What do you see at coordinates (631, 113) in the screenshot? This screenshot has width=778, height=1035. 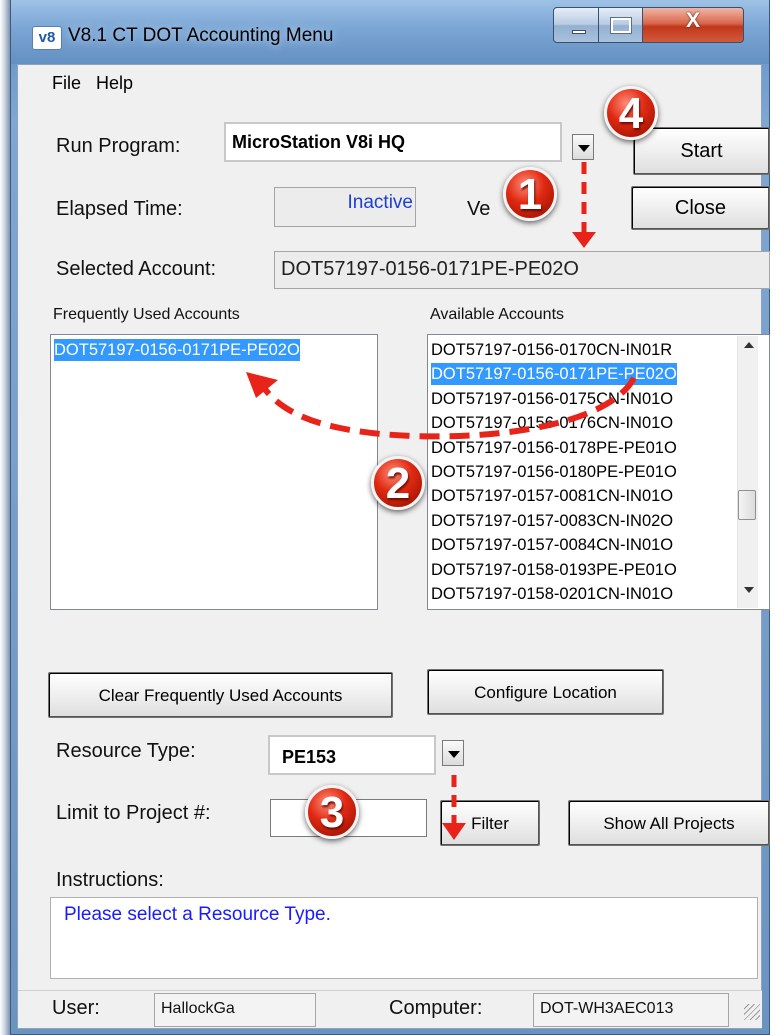 I see `callout-badge-4: 4` at bounding box center [631, 113].